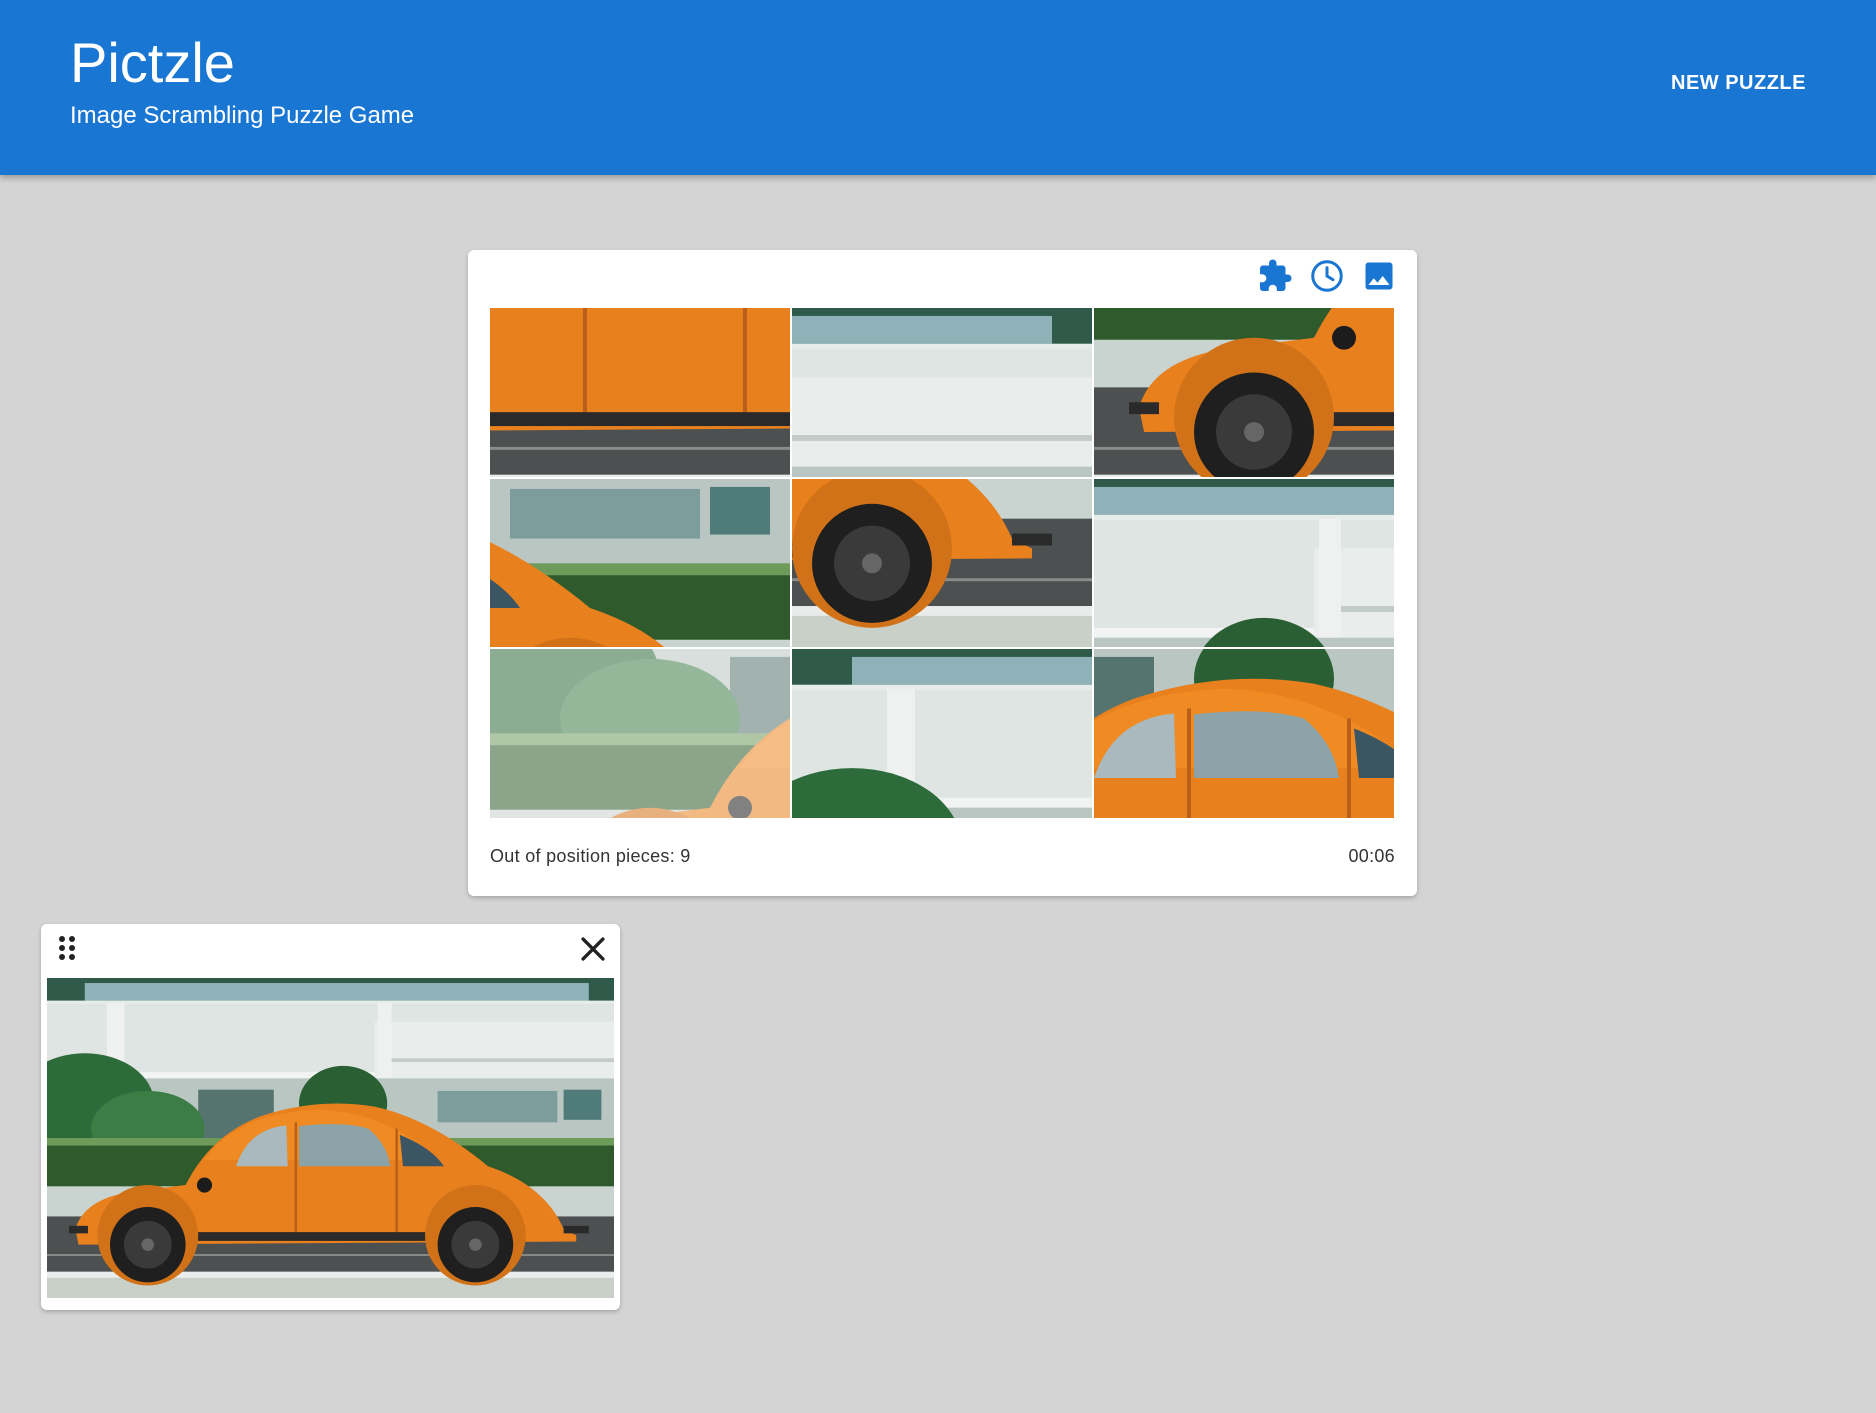  I want to click on app-title: Pictzle, so click(152, 62).